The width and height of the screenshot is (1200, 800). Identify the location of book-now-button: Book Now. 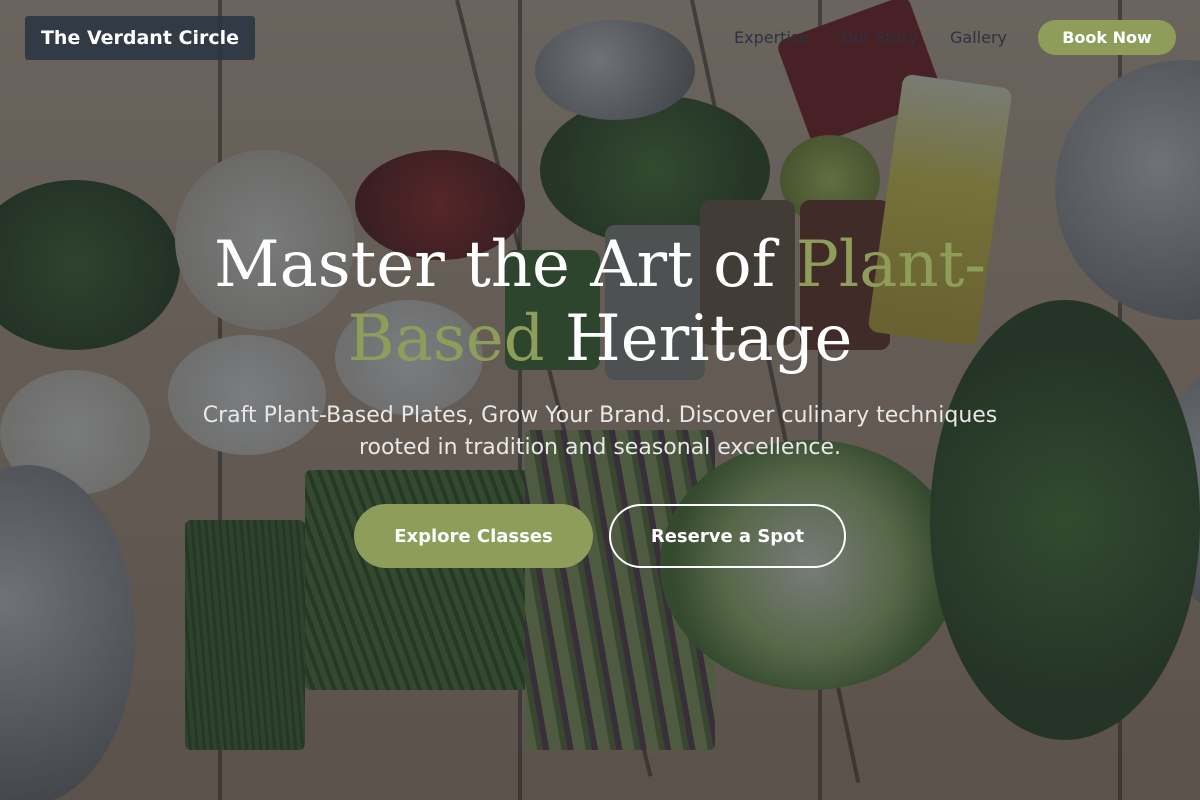
(1107, 37).